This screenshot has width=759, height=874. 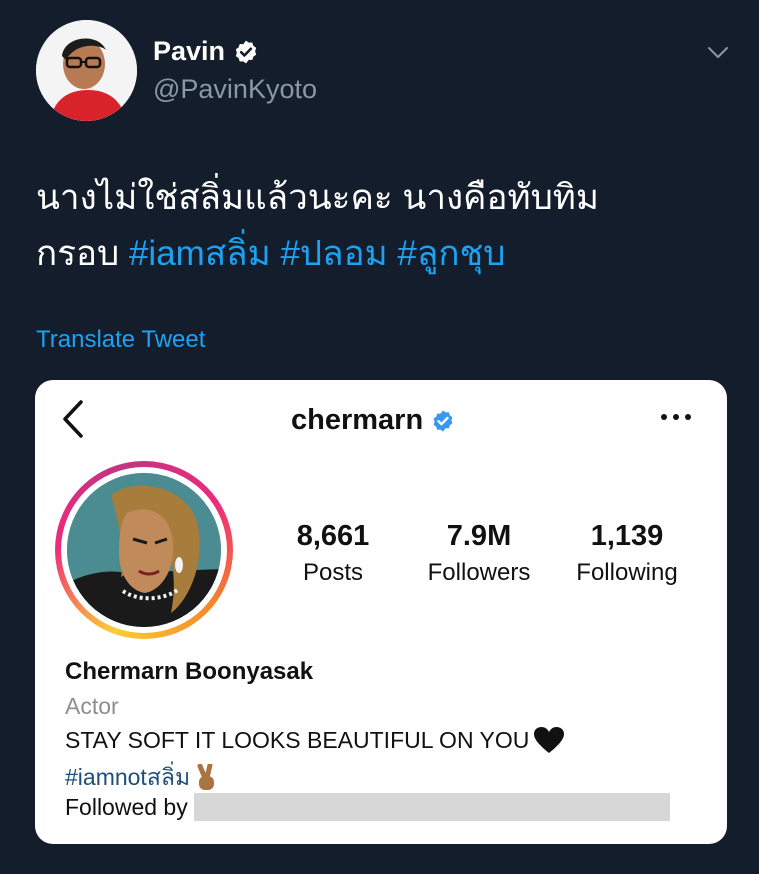 What do you see at coordinates (206, 777) in the screenshot?
I see `victory-hand-icon` at bounding box center [206, 777].